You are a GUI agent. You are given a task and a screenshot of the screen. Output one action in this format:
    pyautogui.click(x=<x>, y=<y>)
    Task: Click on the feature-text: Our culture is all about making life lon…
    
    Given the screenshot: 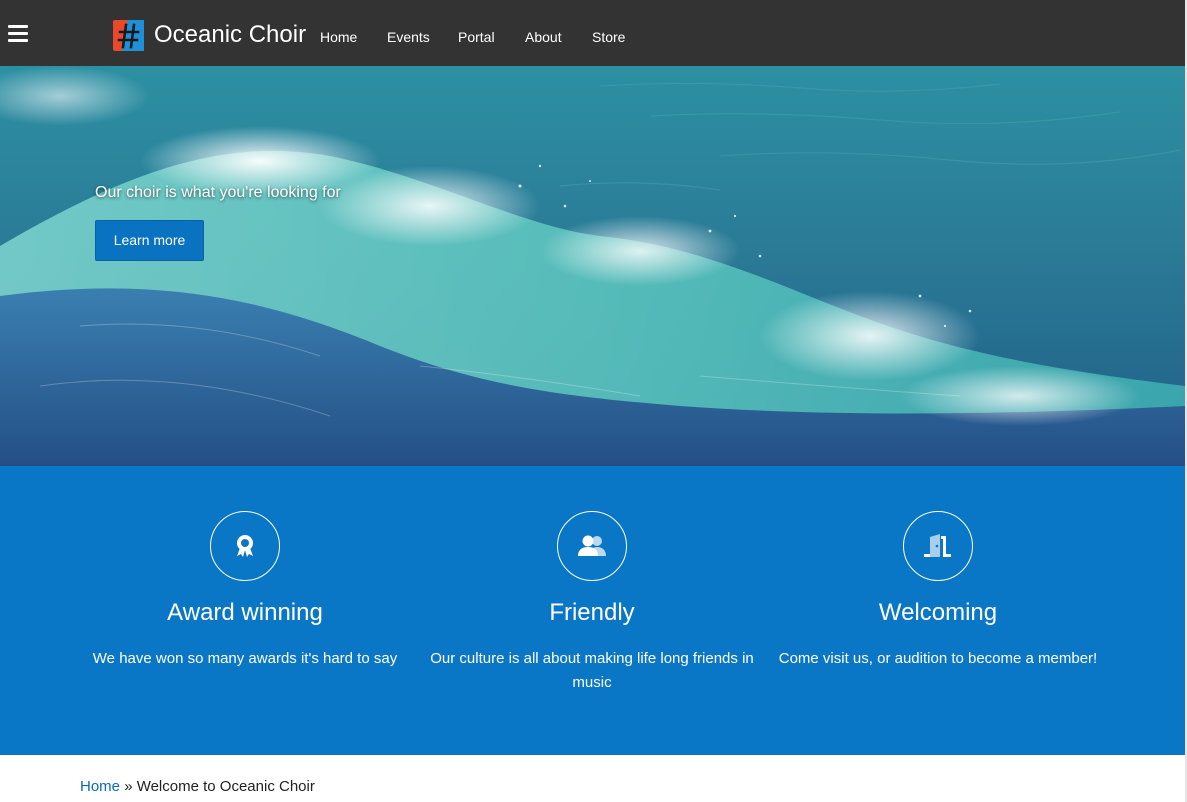 What is the action you would take?
    pyautogui.click(x=592, y=670)
    